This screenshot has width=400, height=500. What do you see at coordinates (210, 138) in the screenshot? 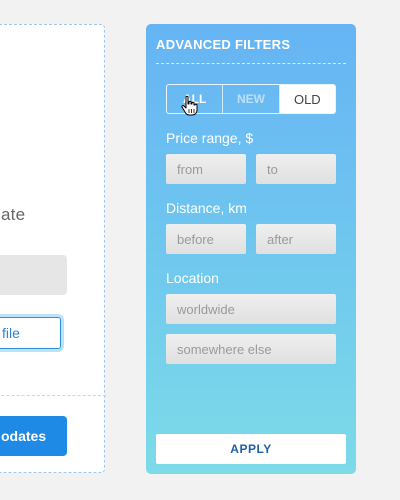
I see `price-range-label: Price range, $` at bounding box center [210, 138].